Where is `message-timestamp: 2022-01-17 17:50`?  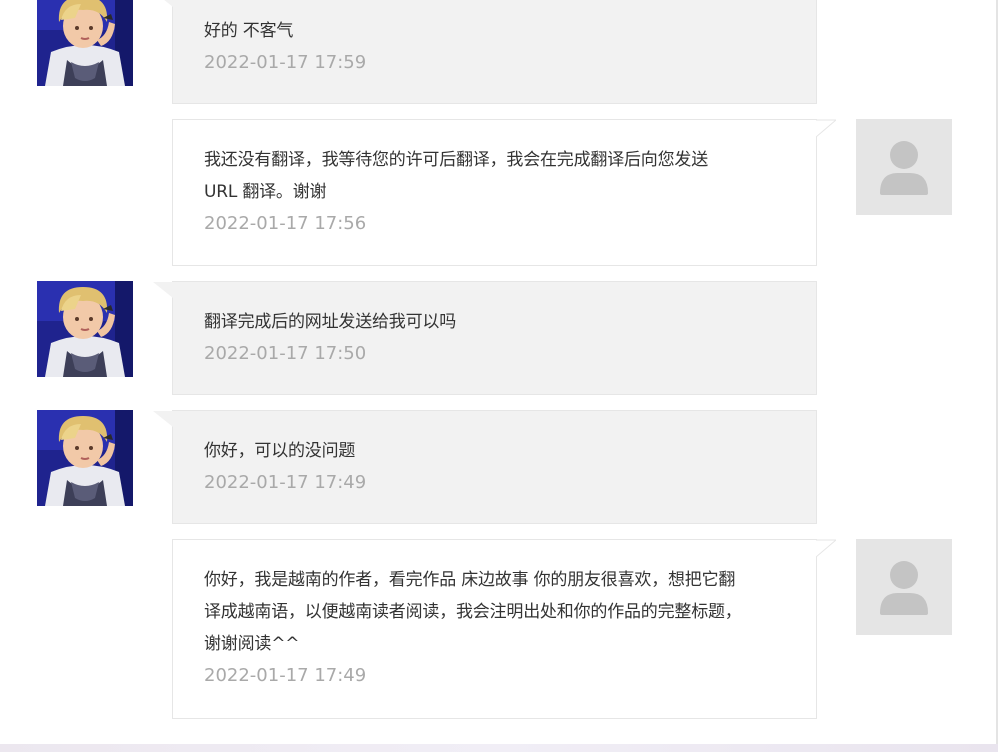 message-timestamp: 2022-01-17 17:50 is located at coordinates (285, 353).